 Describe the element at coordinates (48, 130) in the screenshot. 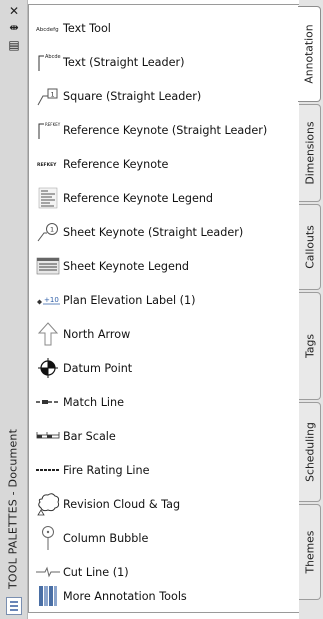

I see `reference-keynote-leader-icon: REFKEY` at that location.